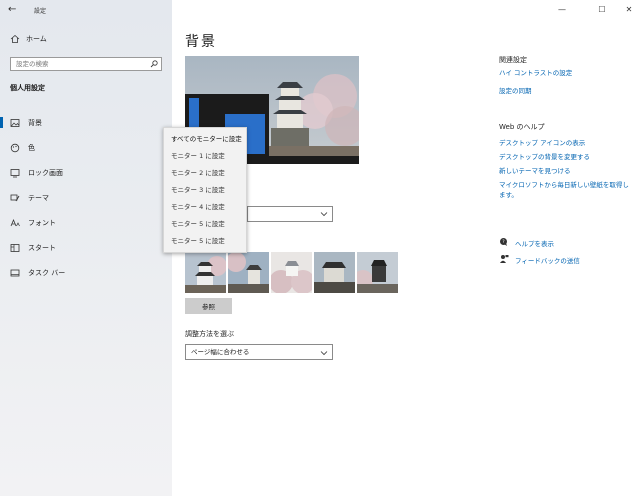  I want to click on home-link: ホーム, so click(28, 39).